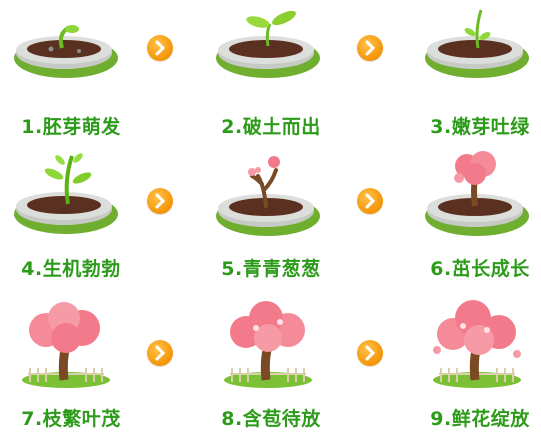 The height and width of the screenshot is (440, 541). I want to click on stage-3-card: 3.嫩芽吐绿, so click(478, 78).